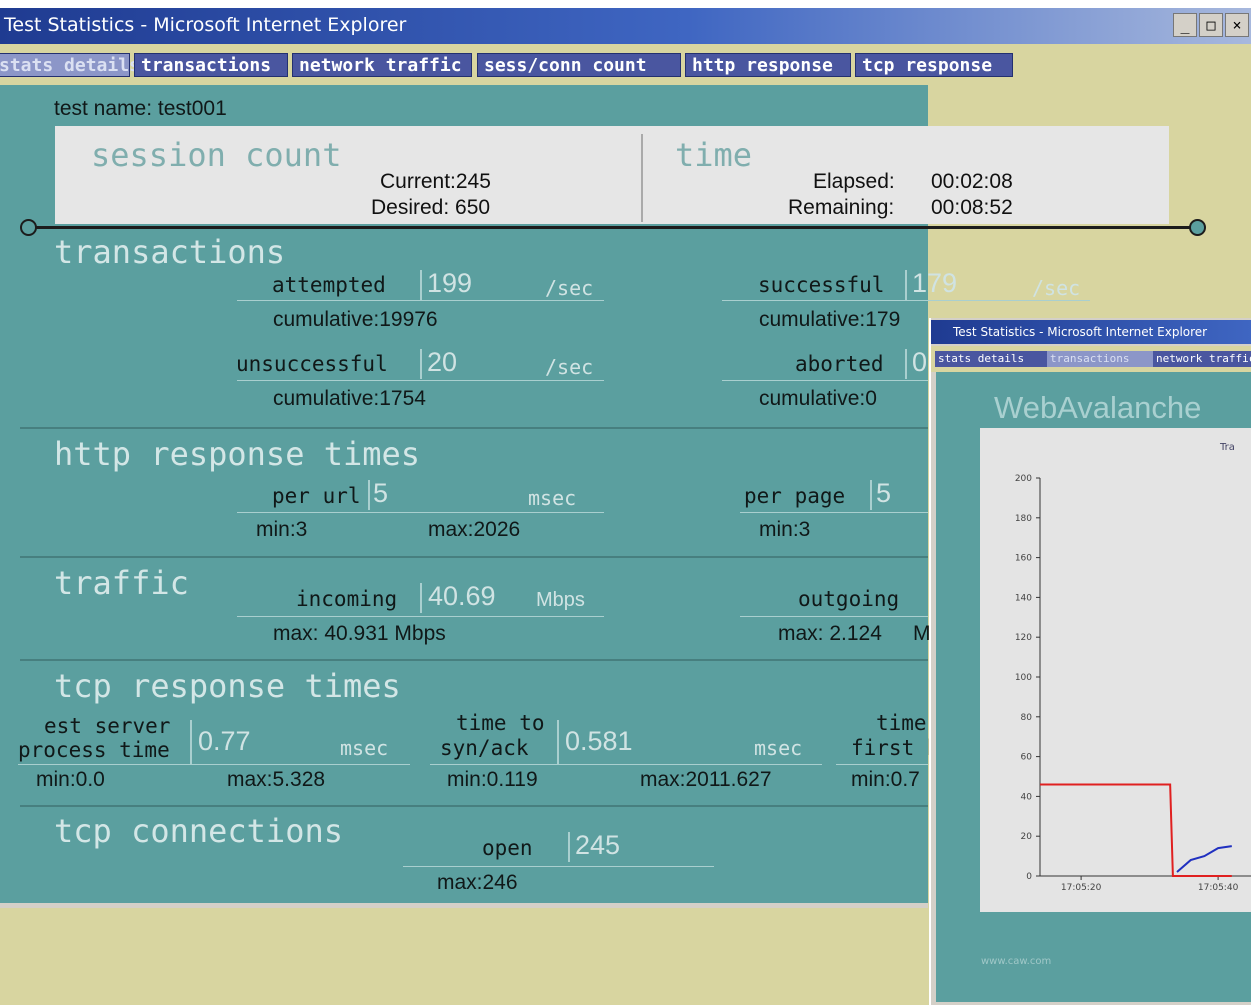 The height and width of the screenshot is (1005, 1251). Describe the element at coordinates (237, 454) in the screenshot. I see `http-title: http response times` at that location.